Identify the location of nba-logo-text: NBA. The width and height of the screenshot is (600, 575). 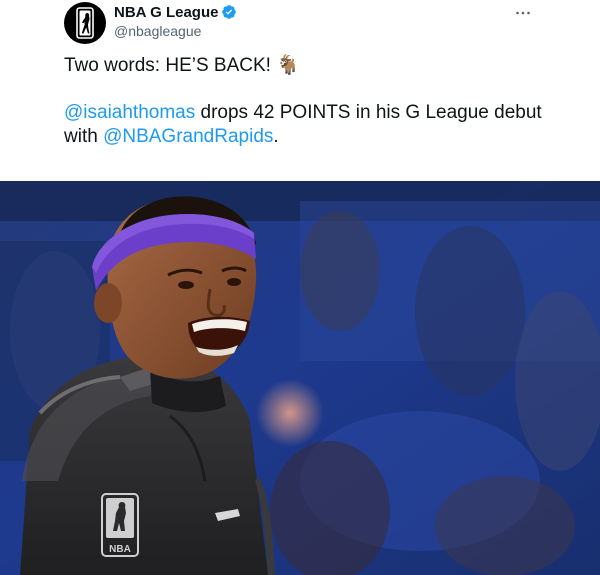
(120, 549).